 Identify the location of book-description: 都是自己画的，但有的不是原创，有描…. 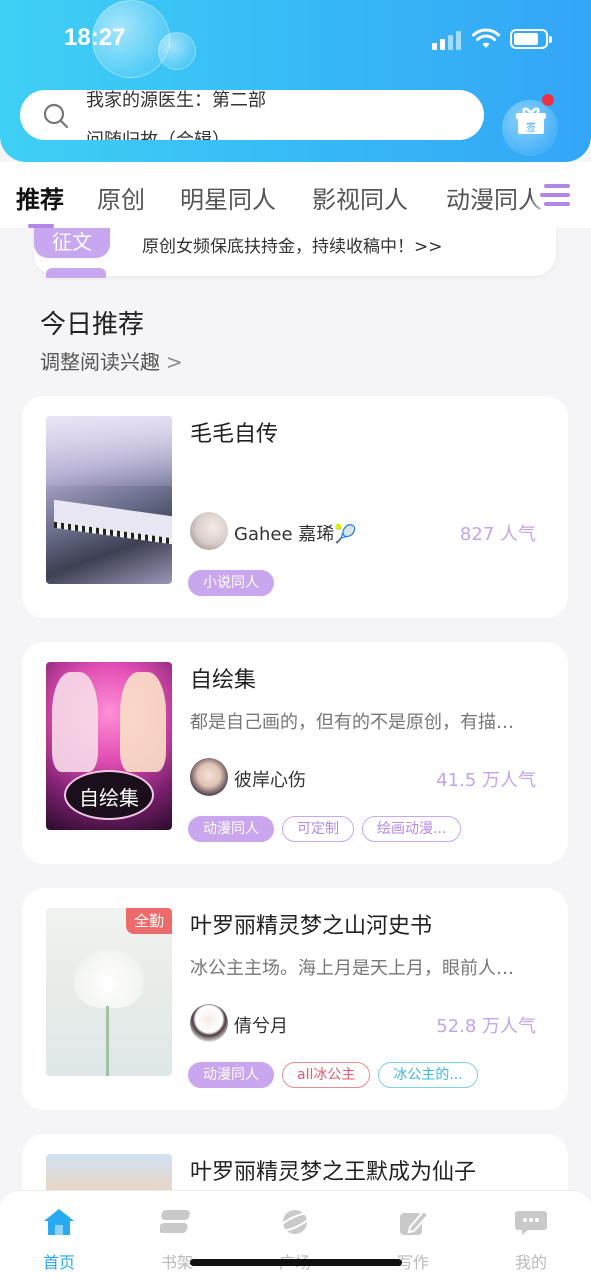
(352, 722).